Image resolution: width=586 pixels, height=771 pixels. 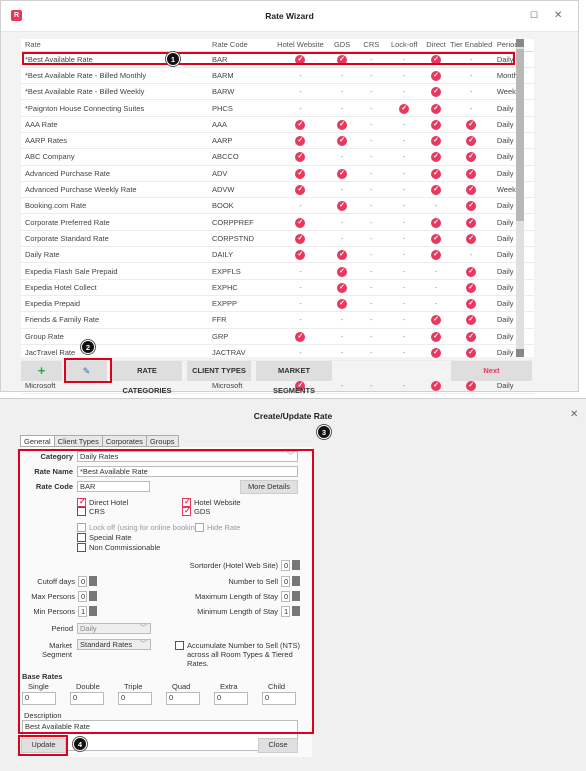 I want to click on tier-cell: -, so click(x=471, y=76).